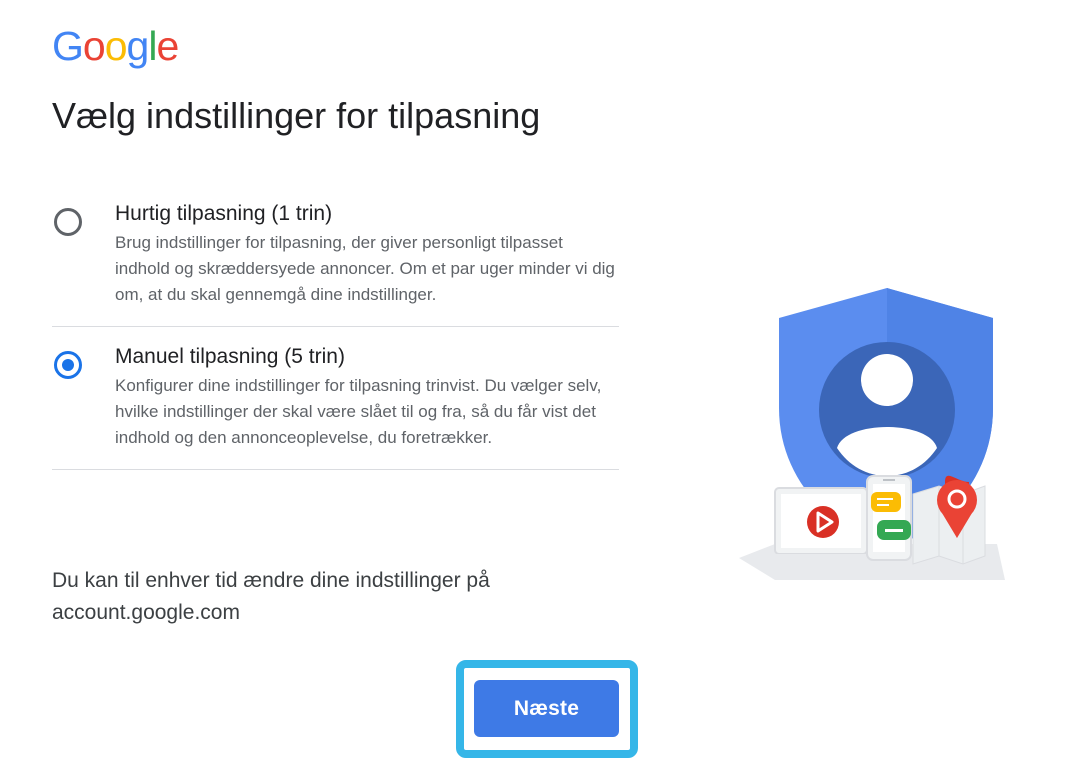 This screenshot has height=768, width=1080. Describe the element at coordinates (68, 46) in the screenshot. I see `logo-letter: G` at that location.